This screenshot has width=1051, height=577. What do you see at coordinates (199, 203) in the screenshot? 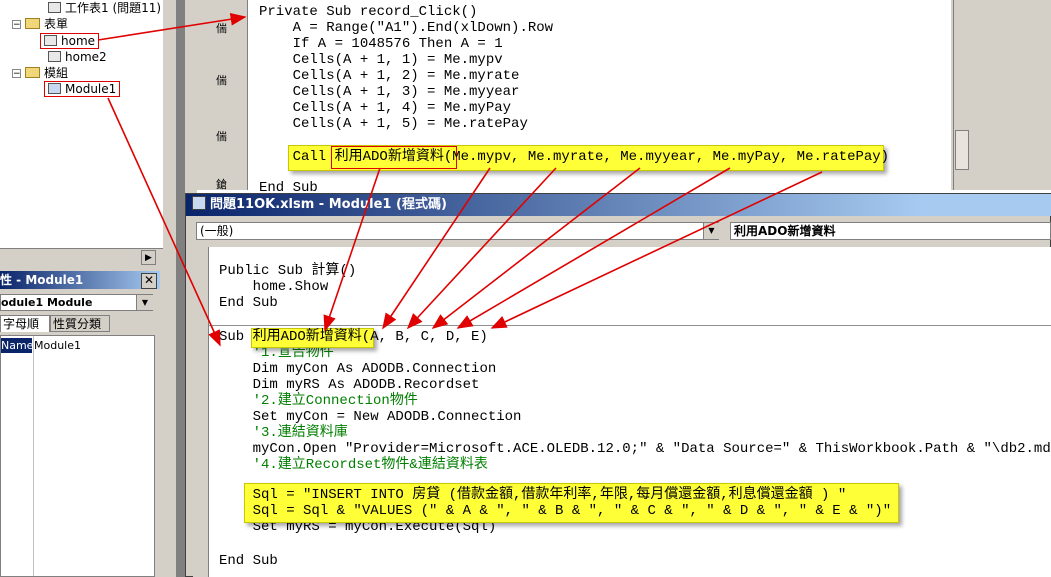
I see `vba-code-icon` at bounding box center [199, 203].